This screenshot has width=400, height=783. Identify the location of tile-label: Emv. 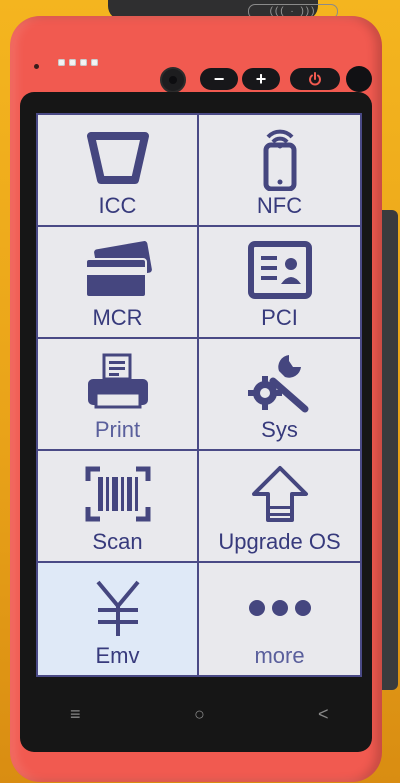
(117, 655).